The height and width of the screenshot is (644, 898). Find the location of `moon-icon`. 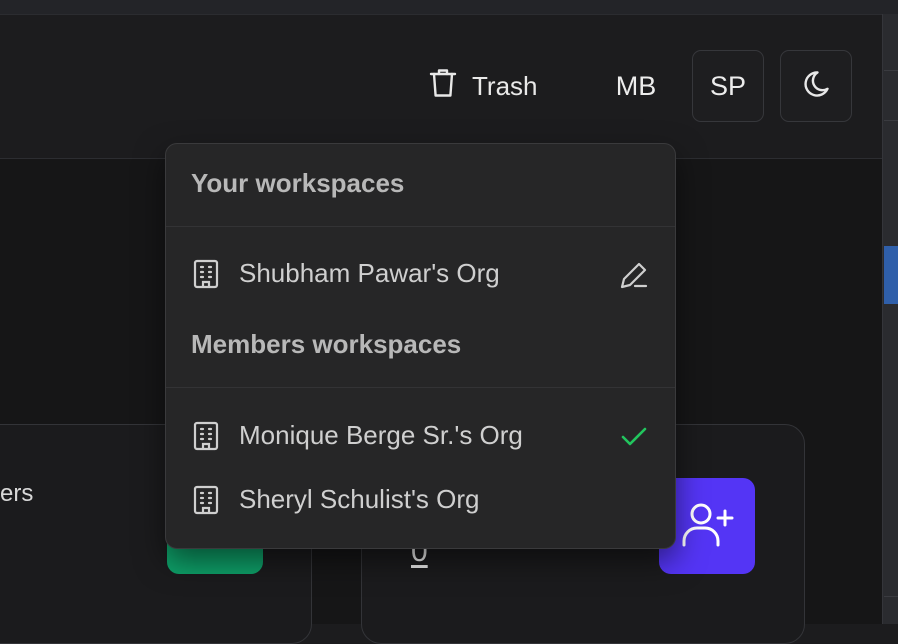

moon-icon is located at coordinates (816, 86).